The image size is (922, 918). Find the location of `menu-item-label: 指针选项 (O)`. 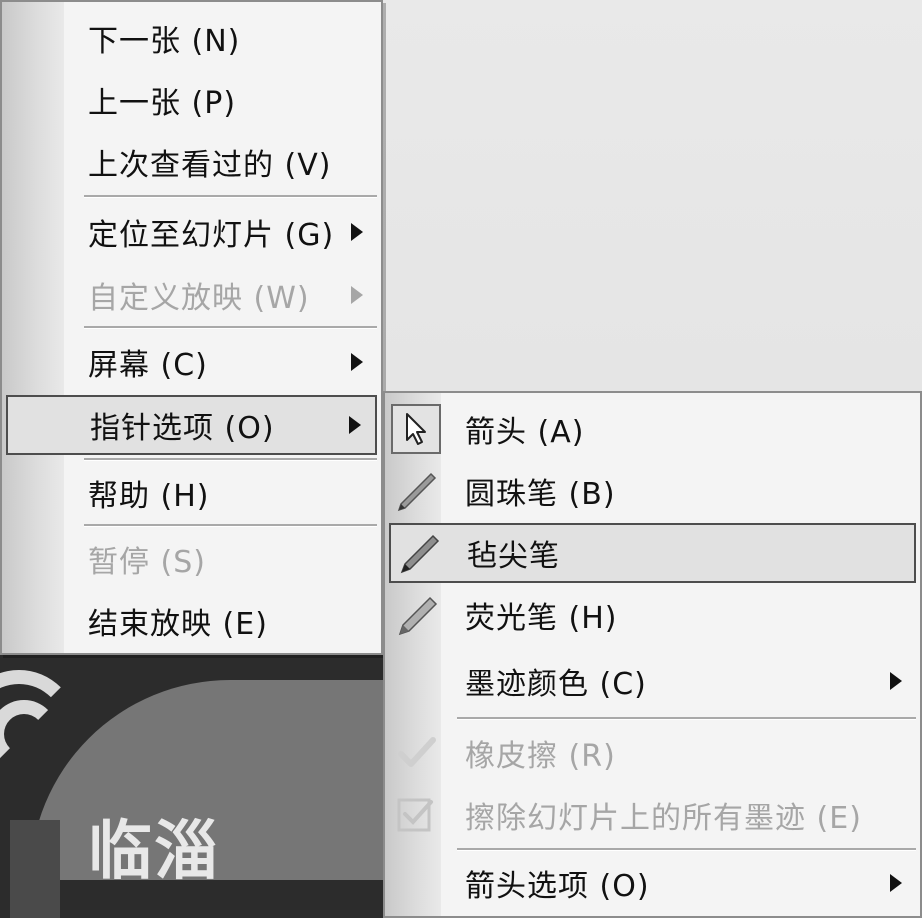

menu-item-label: 指针选项 (O) is located at coordinates (182, 428).